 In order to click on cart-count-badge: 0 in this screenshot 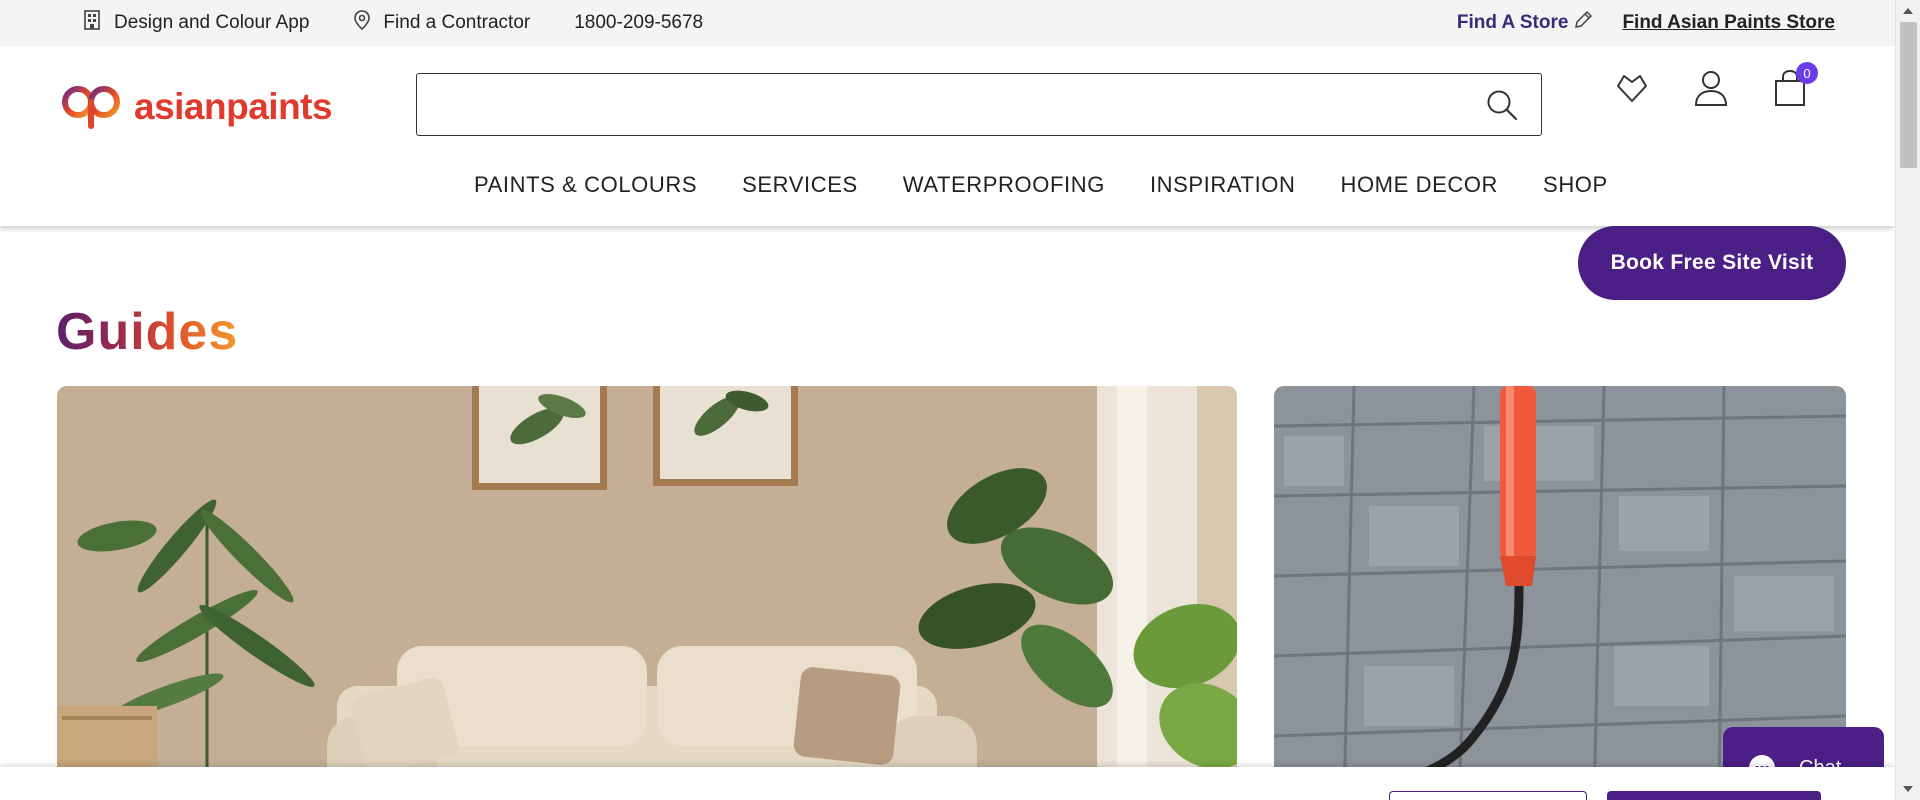, I will do `click(1807, 73)`.